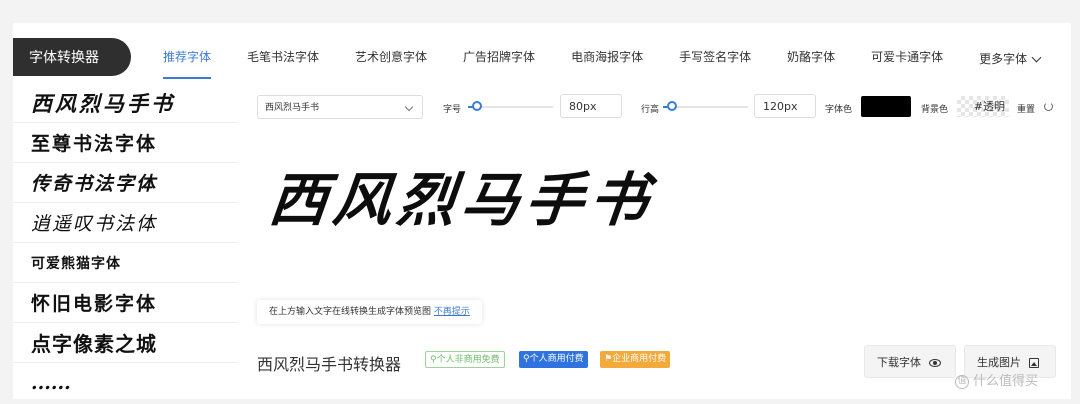  Describe the element at coordinates (477, 106) in the screenshot. I see `font-size-slider-handle` at that location.